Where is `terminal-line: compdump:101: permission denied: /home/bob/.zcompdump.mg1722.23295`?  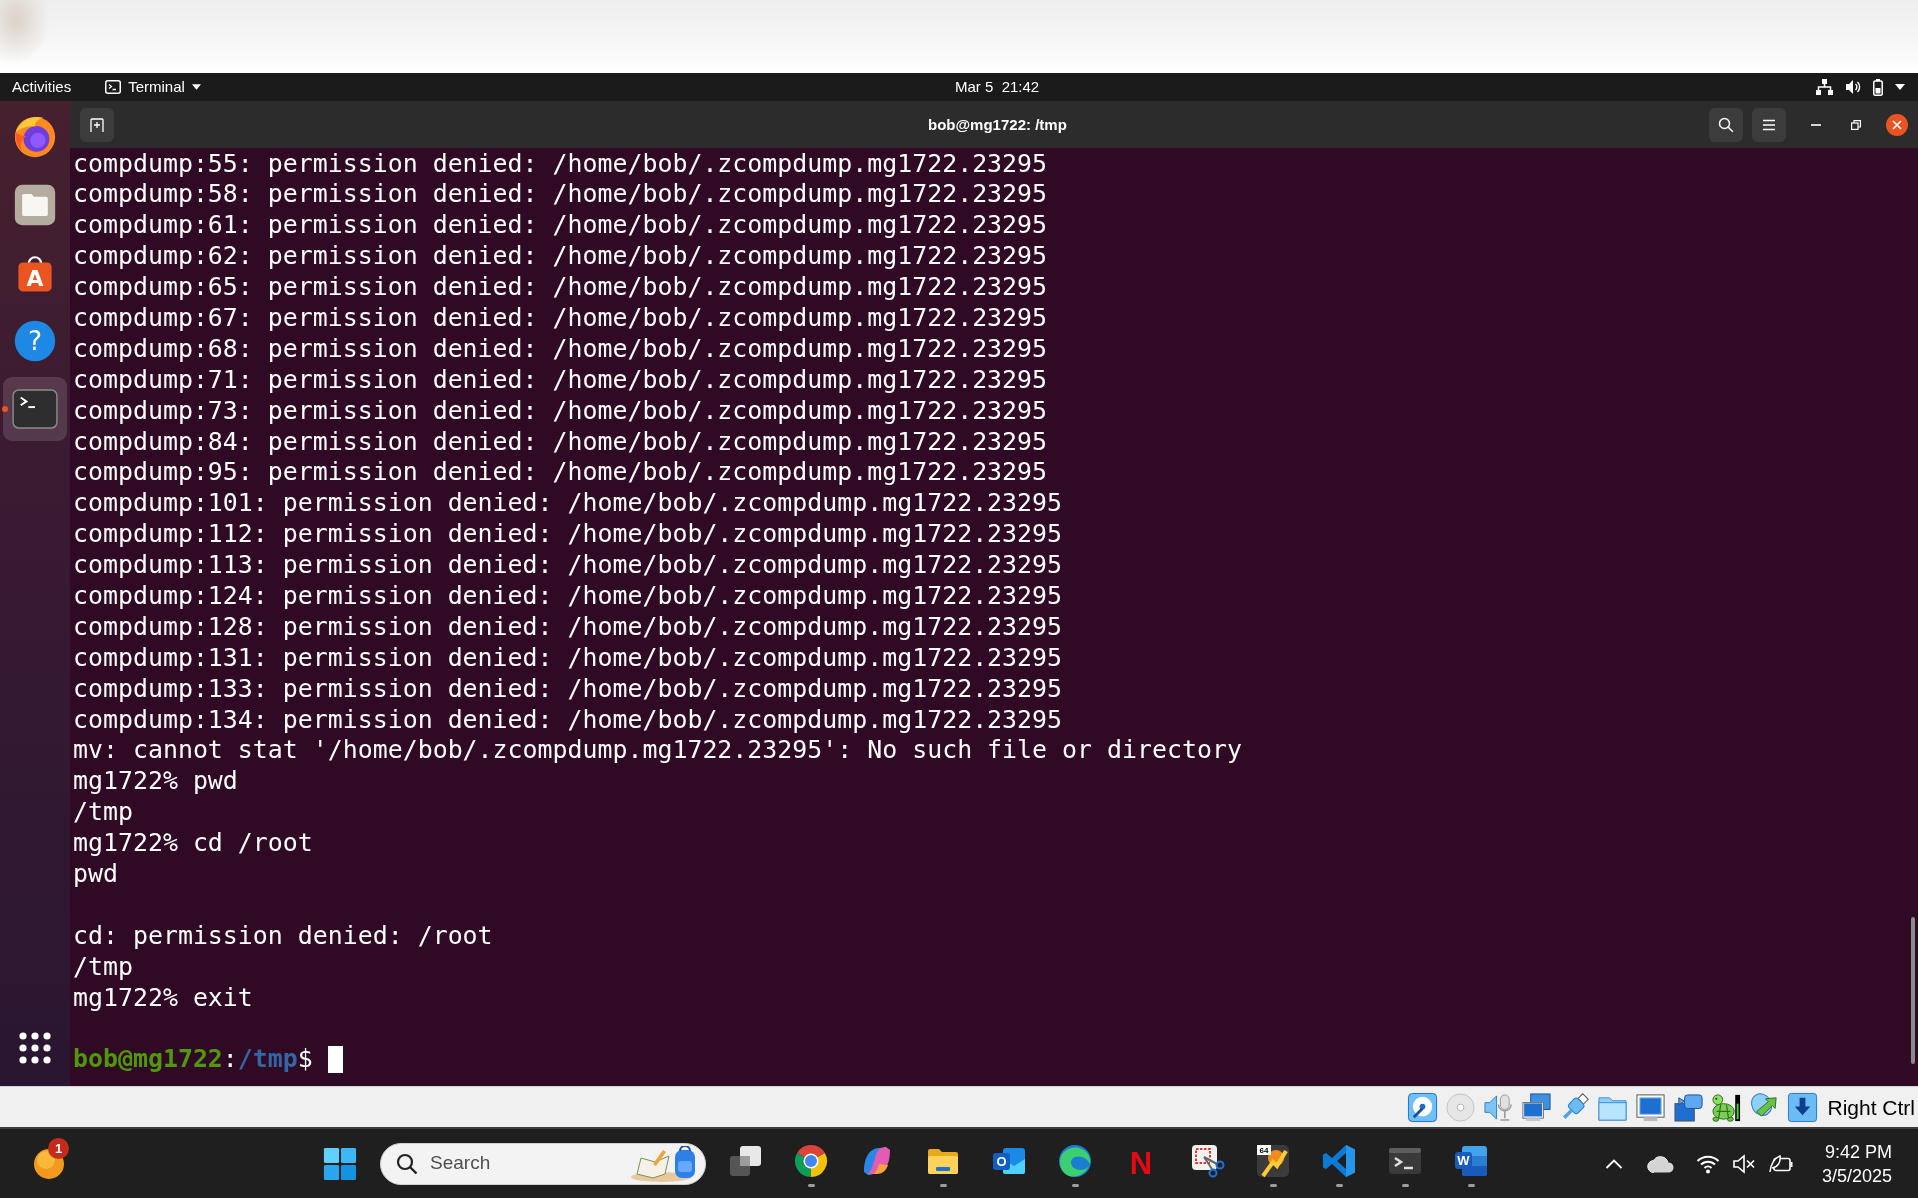 terminal-line: compdump:101: permission denied: /home/bob/.zcompdump.mg1722.23295 is located at coordinates (568, 504).